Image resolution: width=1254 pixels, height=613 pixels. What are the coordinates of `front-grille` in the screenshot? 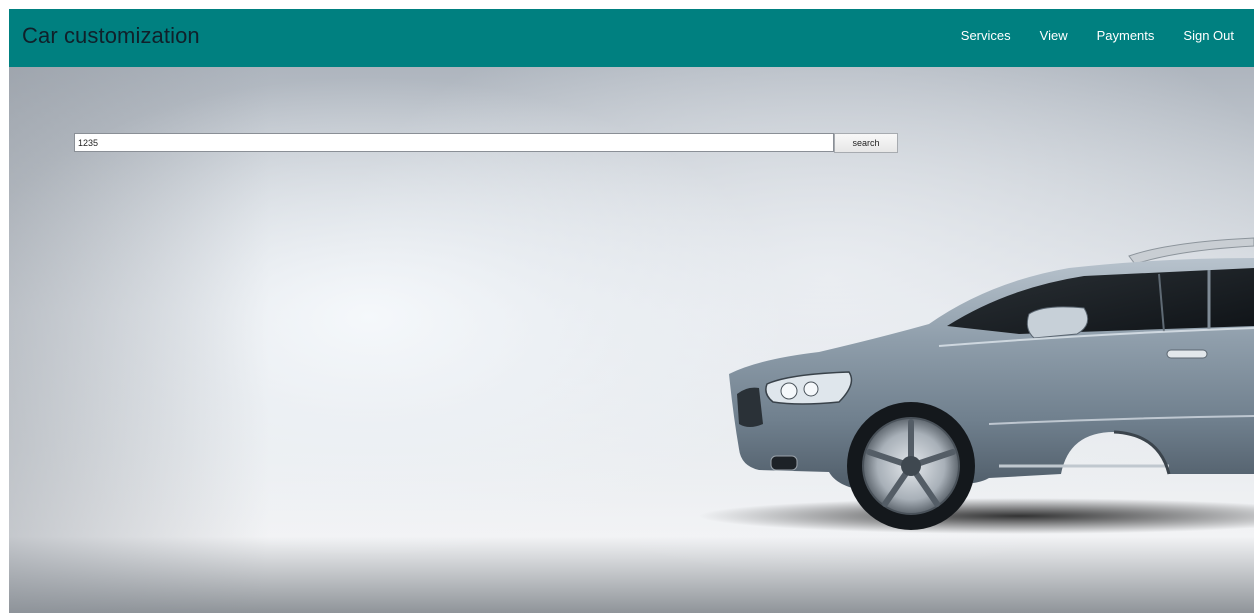 It's located at (750, 407).